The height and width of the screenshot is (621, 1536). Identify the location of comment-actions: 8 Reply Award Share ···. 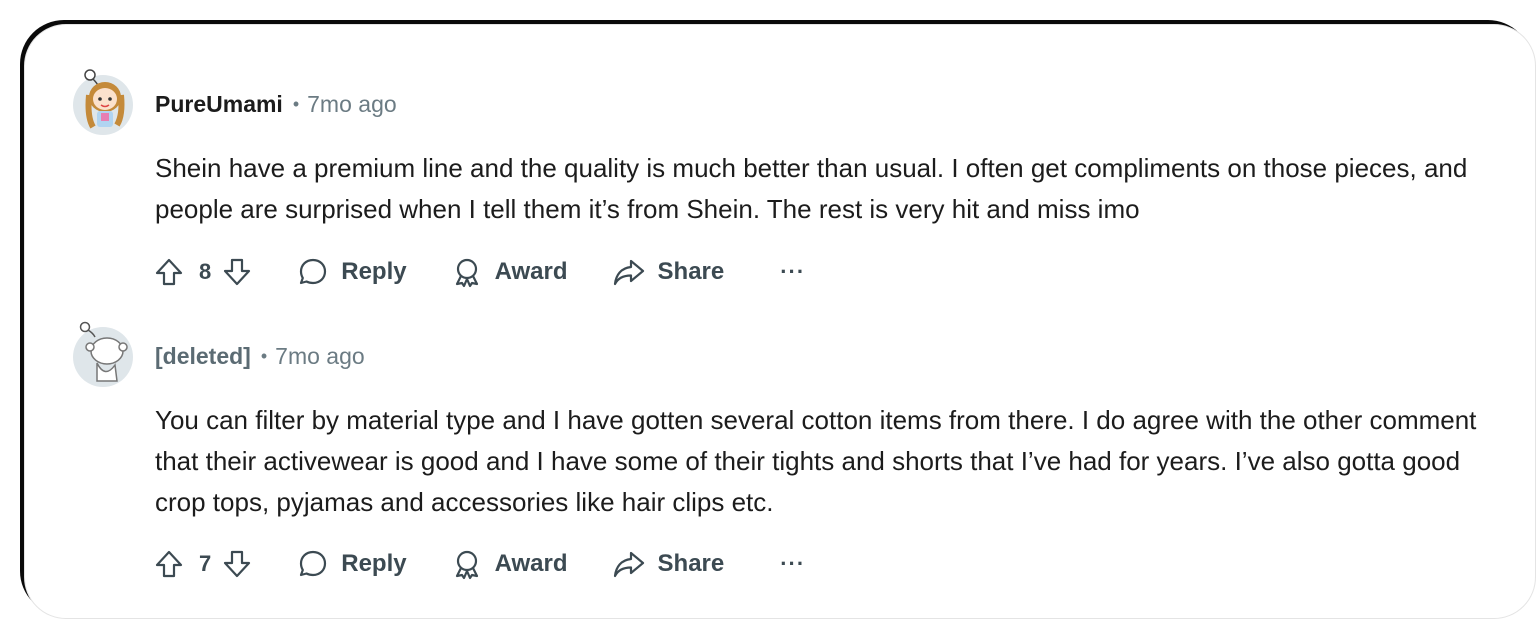
(479, 272).